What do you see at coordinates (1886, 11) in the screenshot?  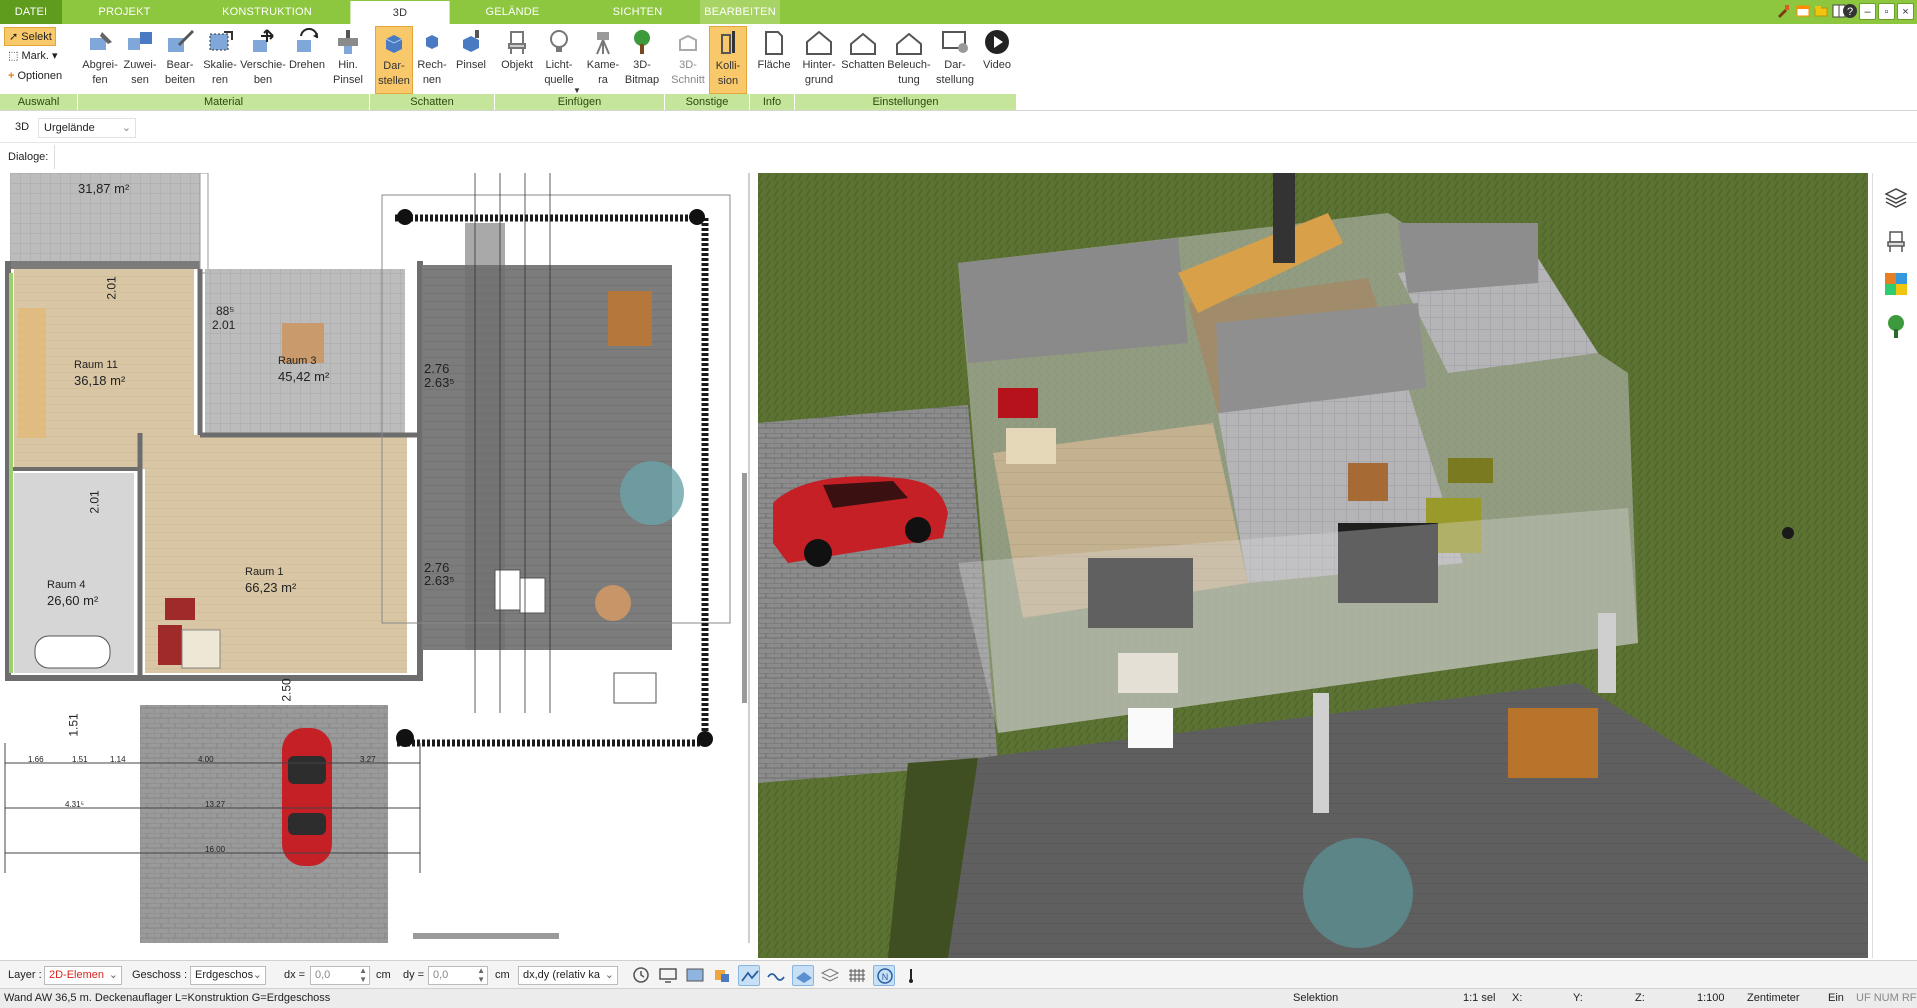 I see `maximize-button: ▫` at bounding box center [1886, 11].